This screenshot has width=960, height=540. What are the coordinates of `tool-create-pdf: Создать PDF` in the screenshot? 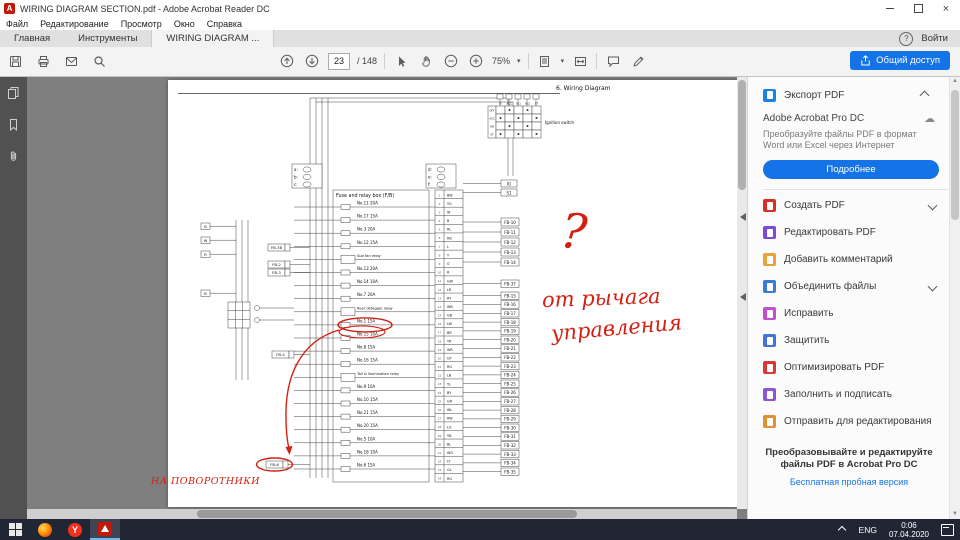 It's located at (854, 205).